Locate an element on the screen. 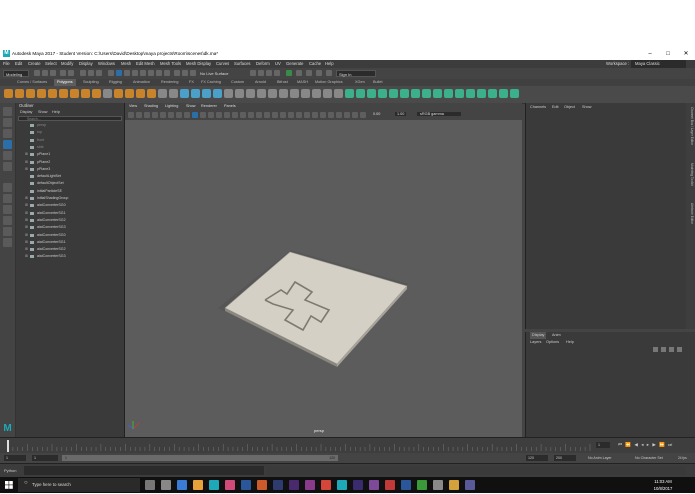  select-joints-icon is located at coordinates (119, 73).